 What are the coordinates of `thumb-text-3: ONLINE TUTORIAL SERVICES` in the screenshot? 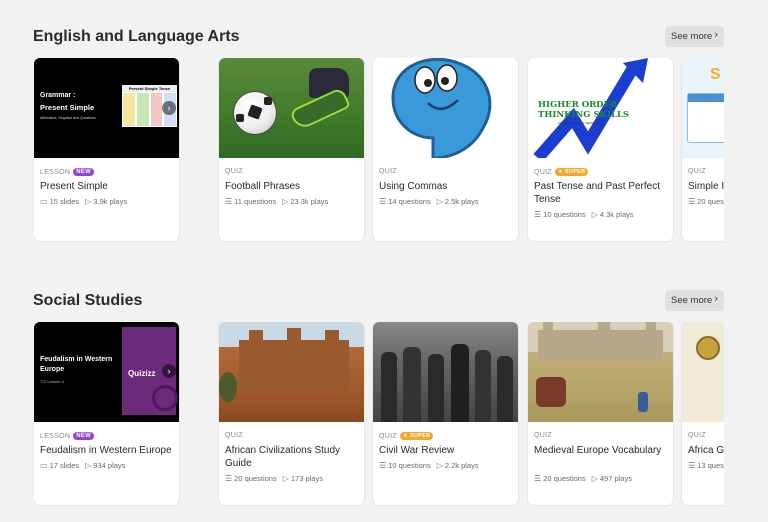 It's located at (579, 123).